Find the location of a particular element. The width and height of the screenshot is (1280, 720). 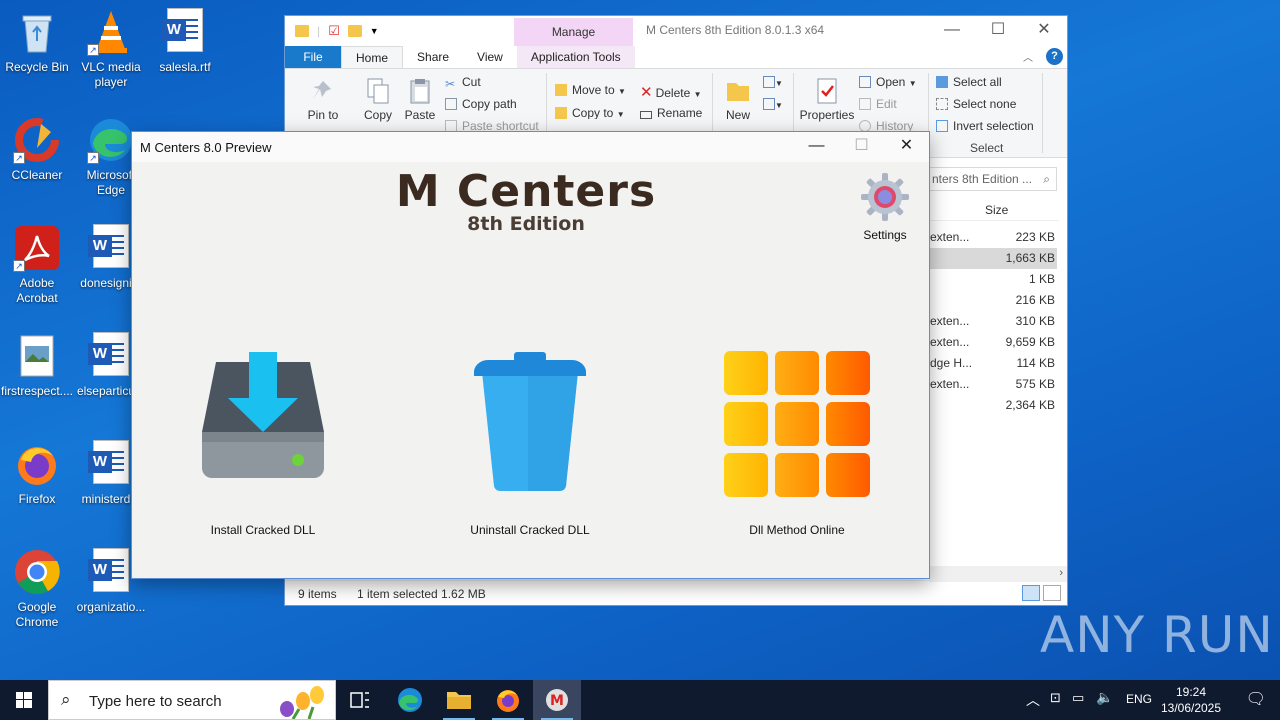

clock: 19:24 13/06/2025 is located at coordinates (1191, 700).